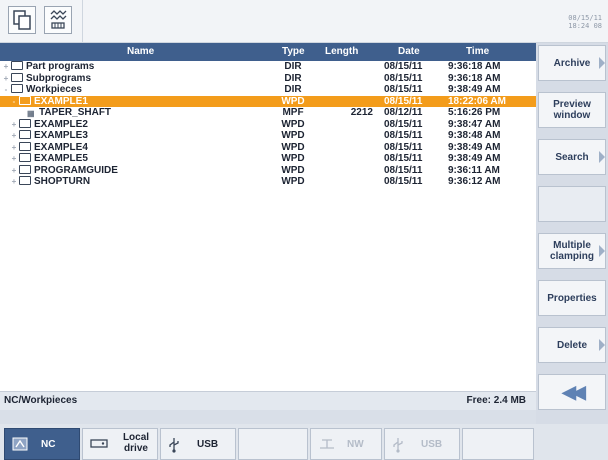  What do you see at coordinates (61, 124) in the screenshot?
I see `row-name: EXAMPLE2` at bounding box center [61, 124].